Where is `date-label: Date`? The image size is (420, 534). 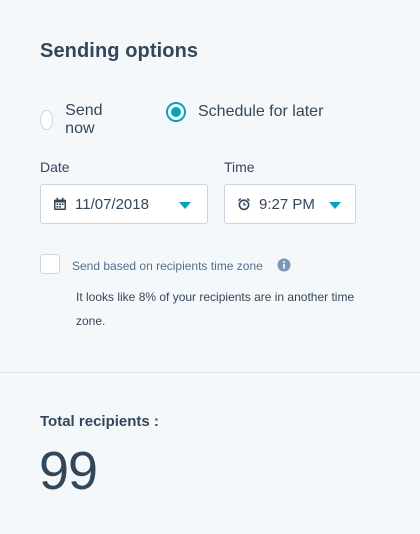 date-label: Date is located at coordinates (55, 167).